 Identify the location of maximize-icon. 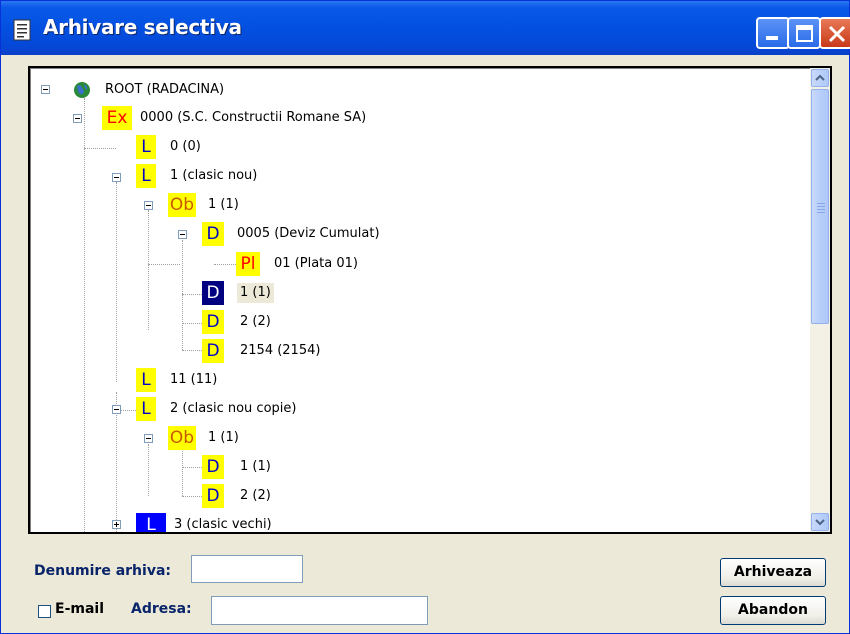
(804, 33).